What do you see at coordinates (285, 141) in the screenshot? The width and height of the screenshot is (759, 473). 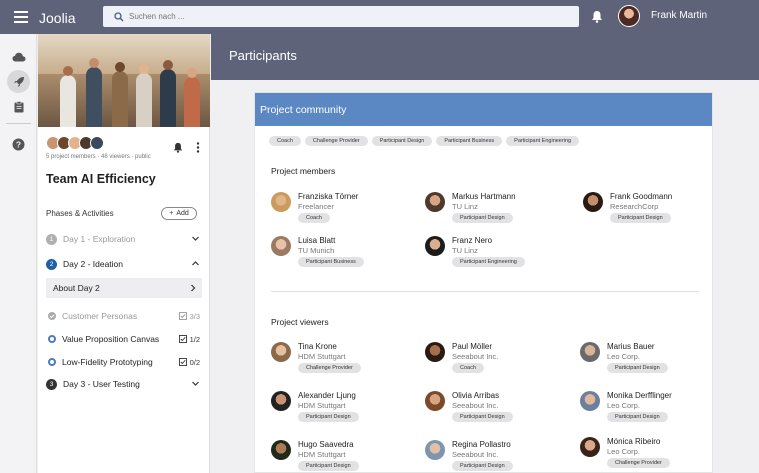 I see `filter-chip-coach: Coach` at bounding box center [285, 141].